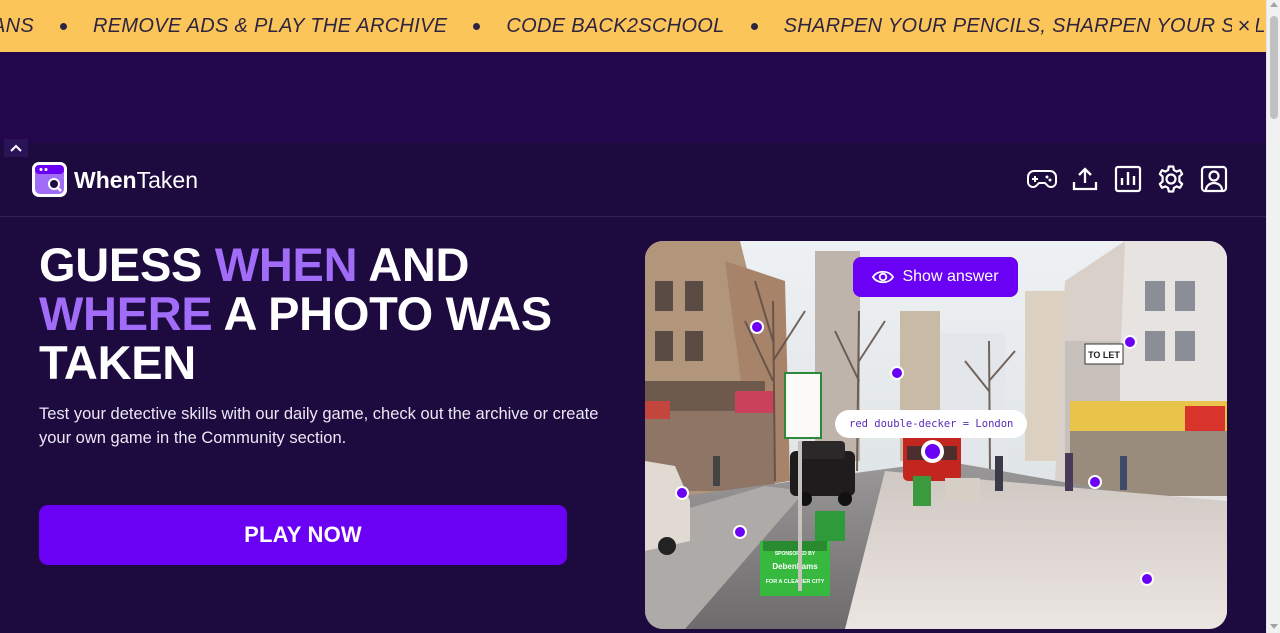 This screenshot has width=1280, height=633. I want to click on scroll-thumb, so click(1274, 67).